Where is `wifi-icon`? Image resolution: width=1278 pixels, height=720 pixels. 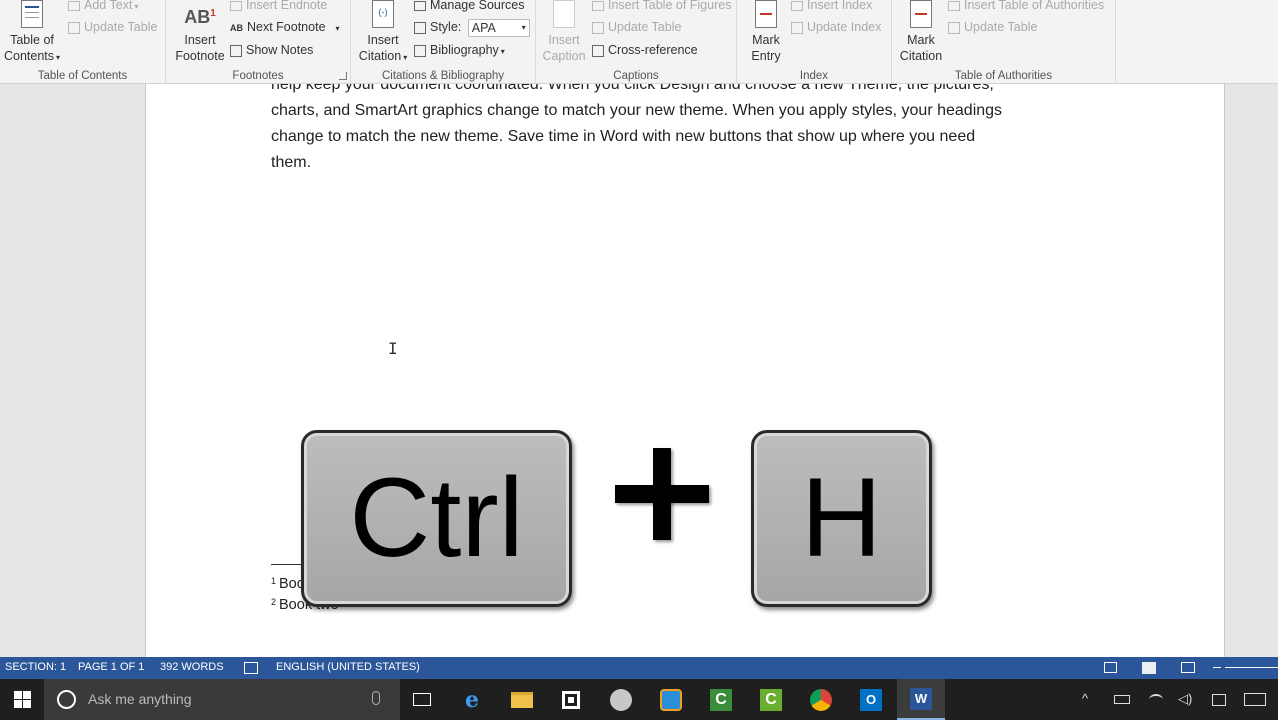 wifi-icon is located at coordinates (1156, 700).